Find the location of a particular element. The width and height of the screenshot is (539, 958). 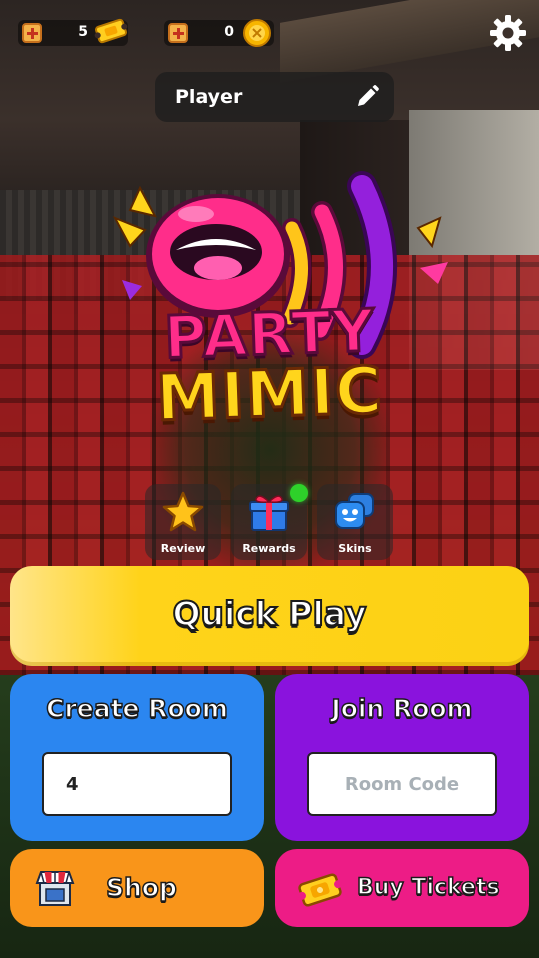

buy-tickets-button: Buy Tickets is located at coordinates (402, 888).